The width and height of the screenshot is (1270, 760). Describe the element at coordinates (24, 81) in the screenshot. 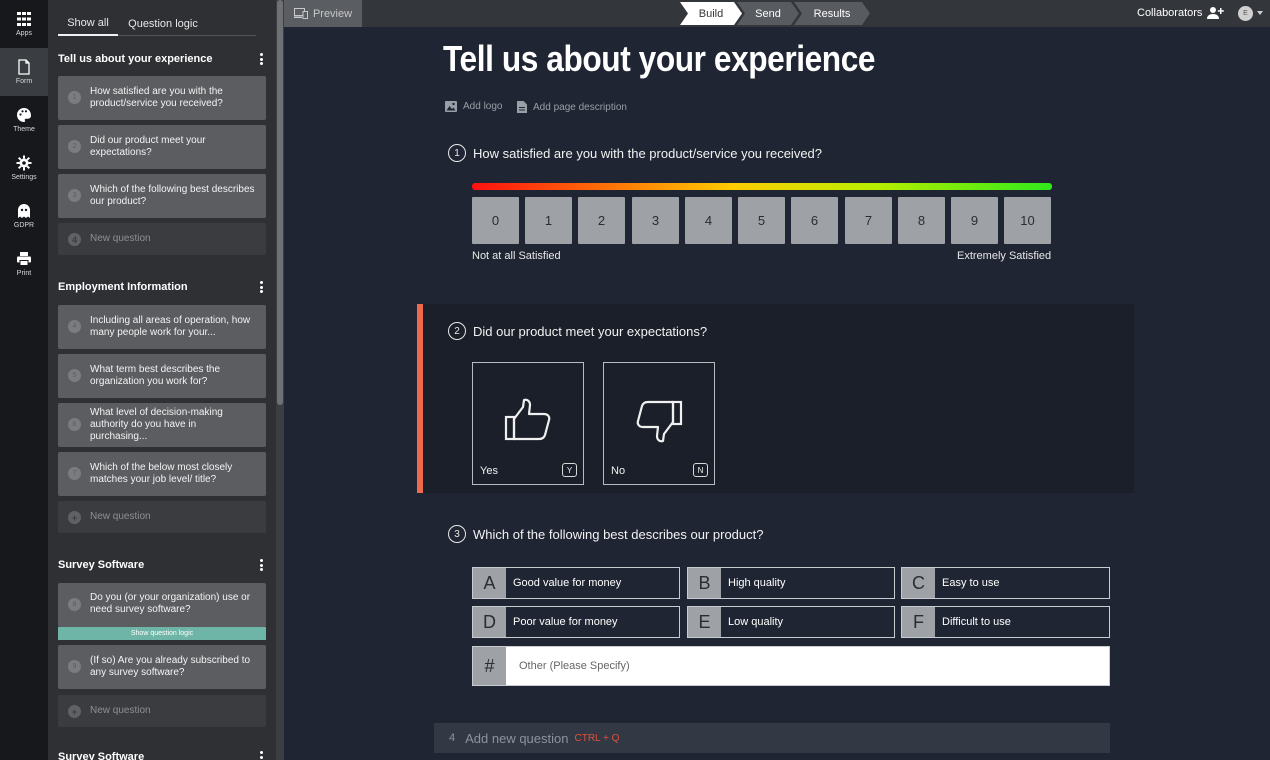

I see `rail-label: Form` at that location.